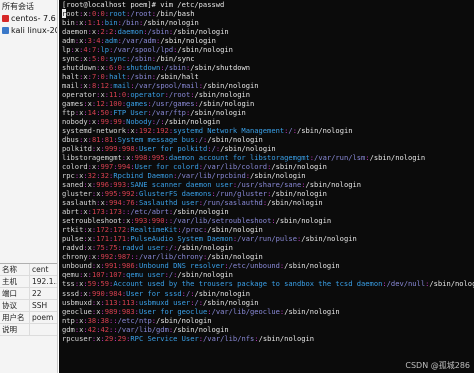  Describe the element at coordinates (145, 212) in the screenshot. I see `passwd-line: abrt:x:173:173::/etc/abrt:/sbin/nologin` at that location.